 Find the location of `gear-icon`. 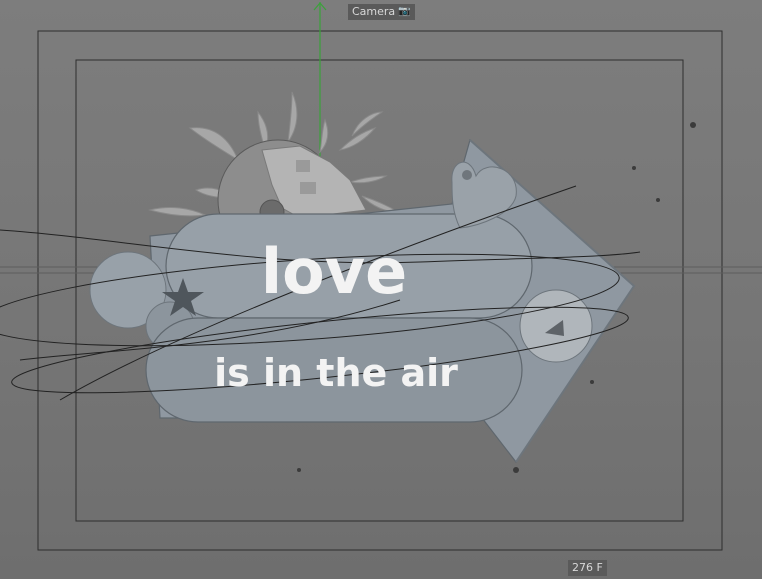

gear-icon is located at coordinates (313, 185).